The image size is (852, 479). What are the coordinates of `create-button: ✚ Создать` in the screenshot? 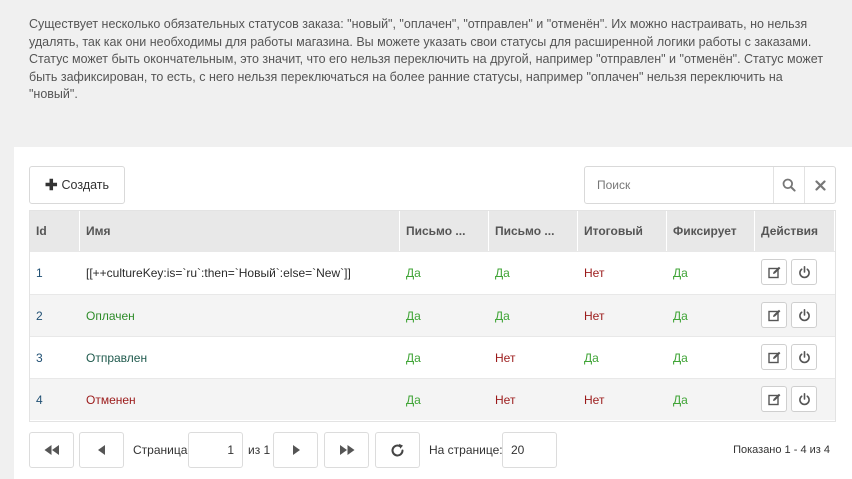 It's located at (77, 185).